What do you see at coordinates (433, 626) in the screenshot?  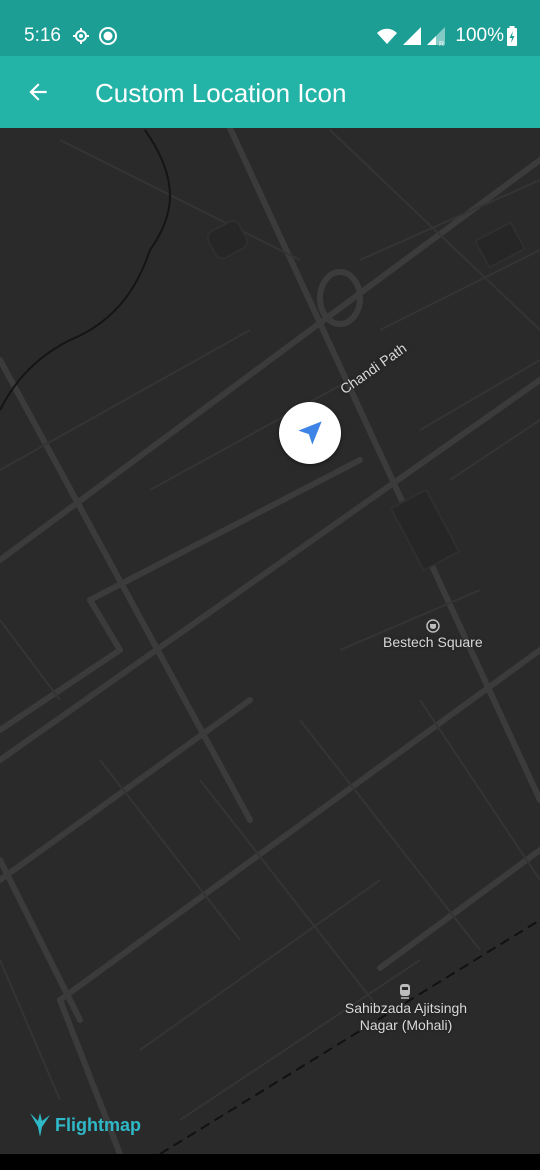 I see `cafe-icon` at bounding box center [433, 626].